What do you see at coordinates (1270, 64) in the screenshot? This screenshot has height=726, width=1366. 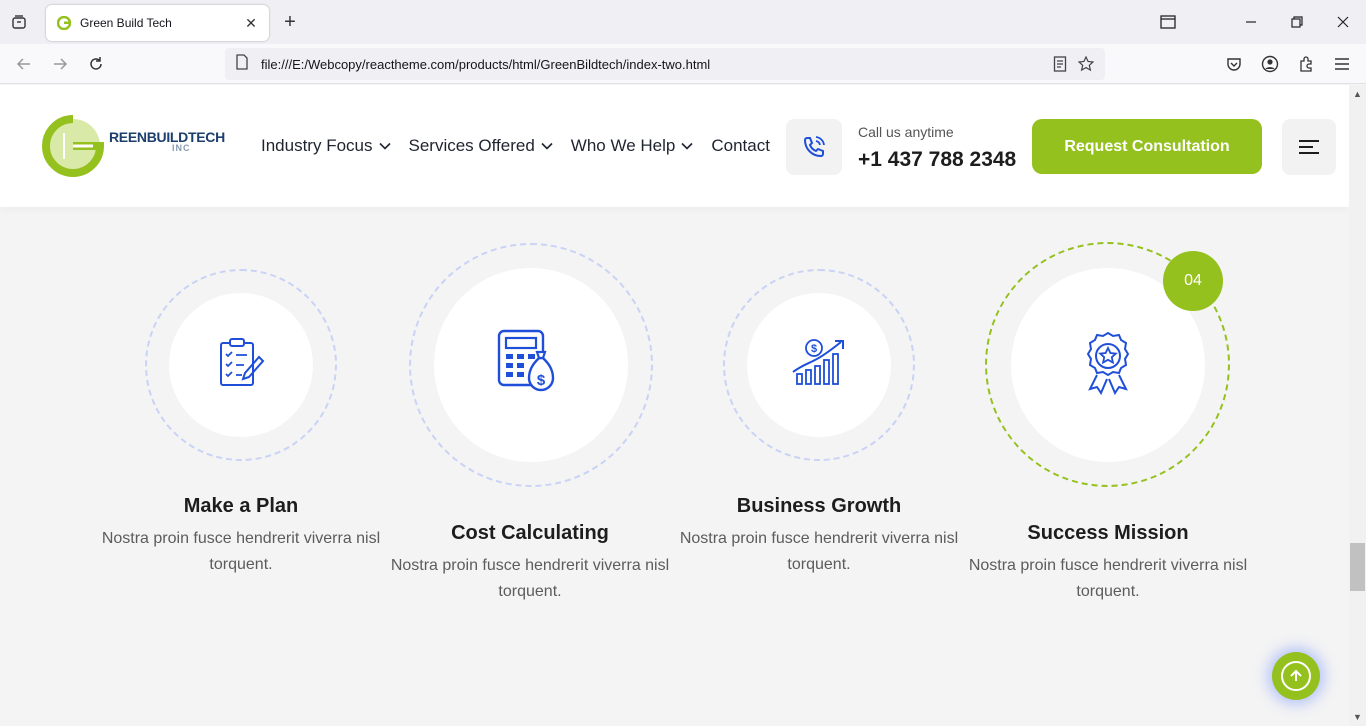 I see `account-icon` at bounding box center [1270, 64].